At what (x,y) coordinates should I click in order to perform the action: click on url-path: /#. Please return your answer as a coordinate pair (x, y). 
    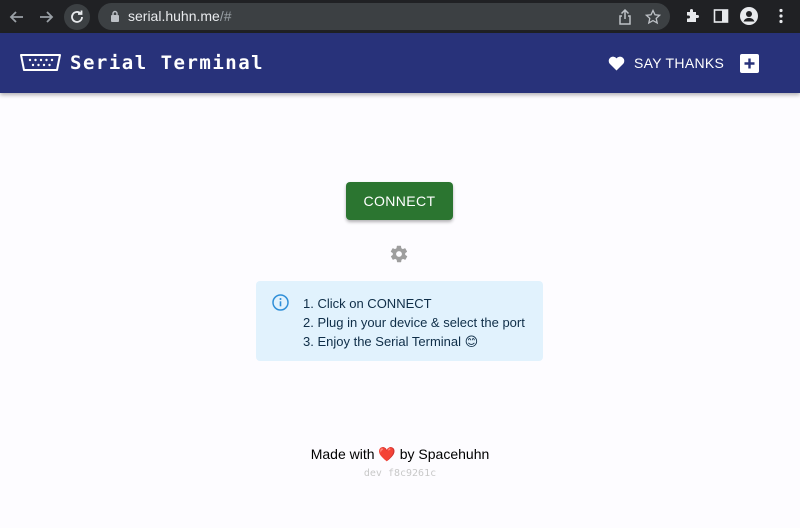
    Looking at the image, I should click on (225, 16).